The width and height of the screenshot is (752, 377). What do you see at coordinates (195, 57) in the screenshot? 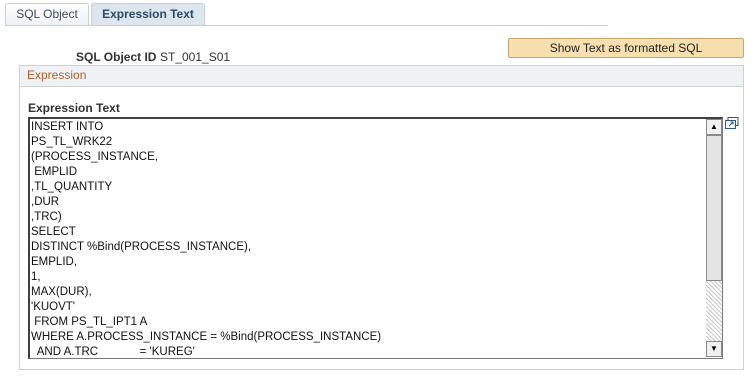
I see `sql-object-id-value: ST_001_S01` at bounding box center [195, 57].